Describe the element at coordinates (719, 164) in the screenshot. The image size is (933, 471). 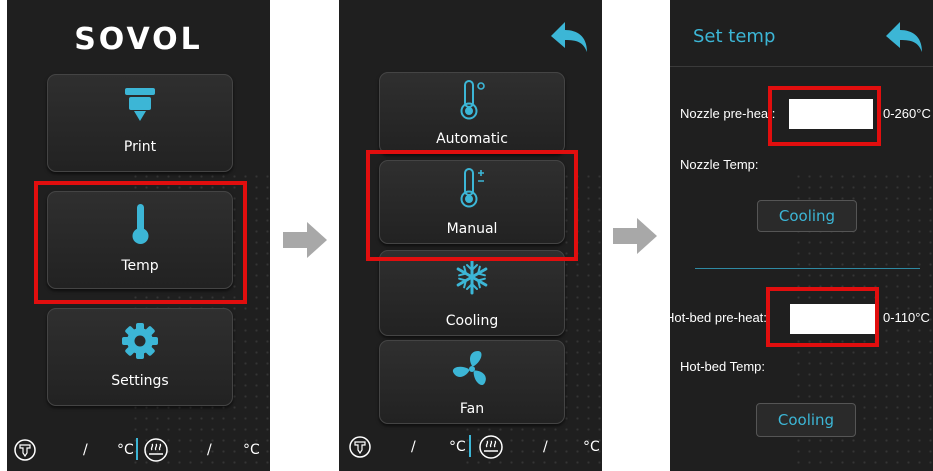
I see `nozzle-temp-label: Nozzle Temp:` at that location.